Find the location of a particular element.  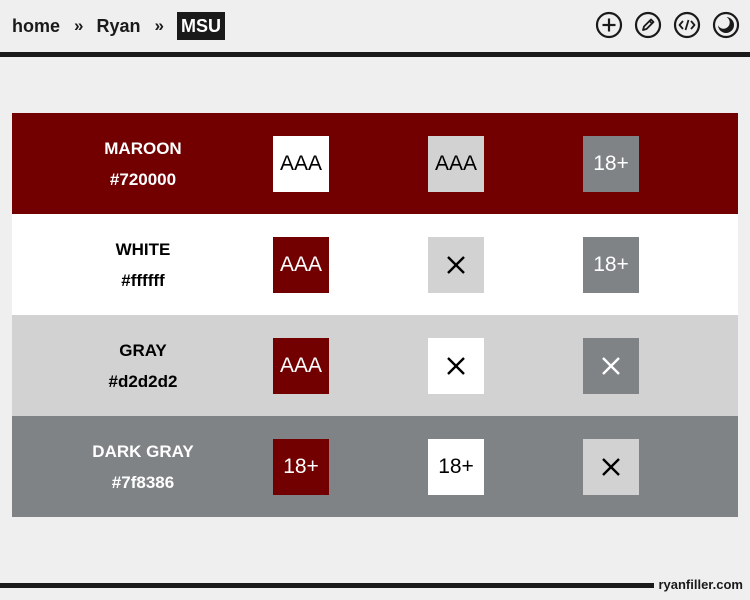

breadcrumb-home-link: home is located at coordinates (36, 26).